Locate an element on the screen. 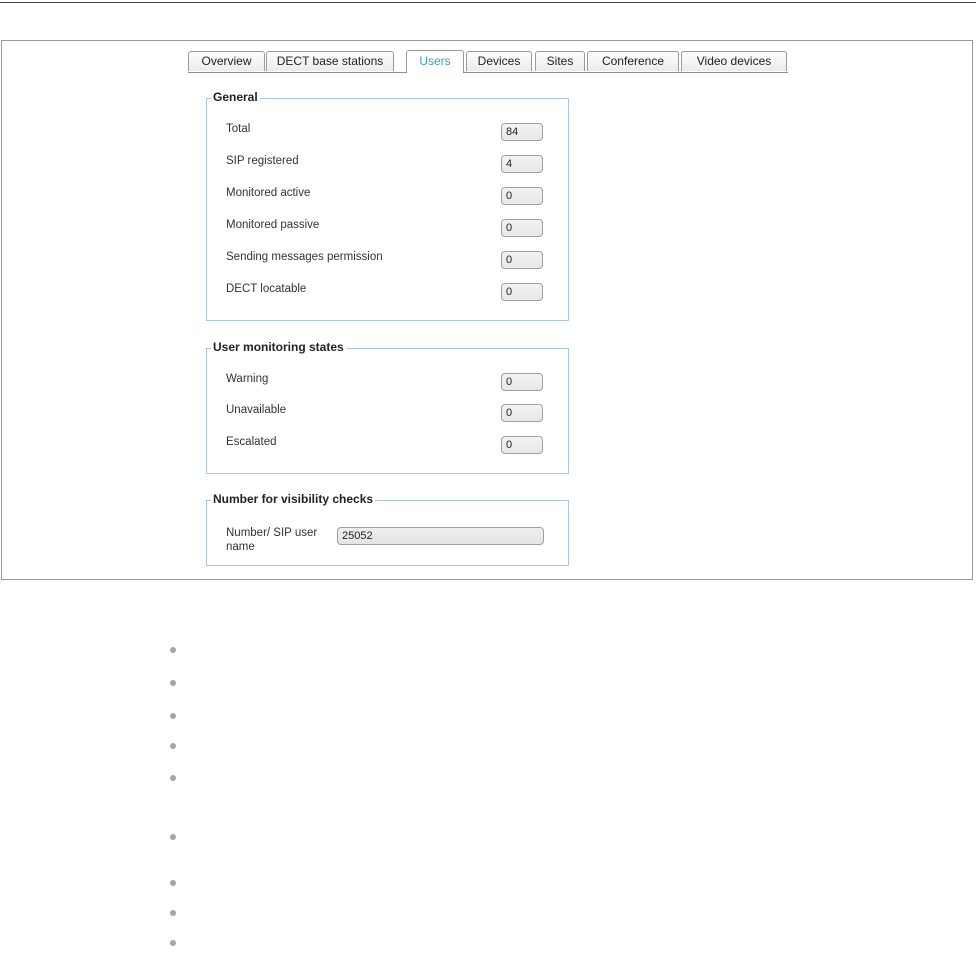  tab-users: Users is located at coordinates (435, 61).